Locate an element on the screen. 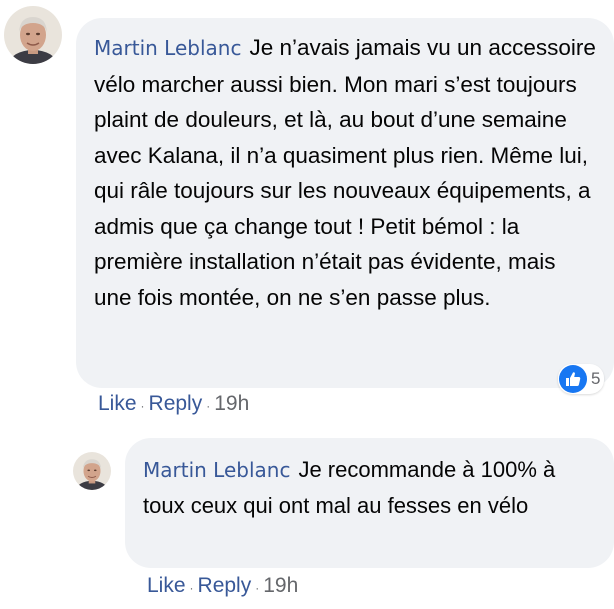  reaction-summary: 5 is located at coordinates (581, 379).